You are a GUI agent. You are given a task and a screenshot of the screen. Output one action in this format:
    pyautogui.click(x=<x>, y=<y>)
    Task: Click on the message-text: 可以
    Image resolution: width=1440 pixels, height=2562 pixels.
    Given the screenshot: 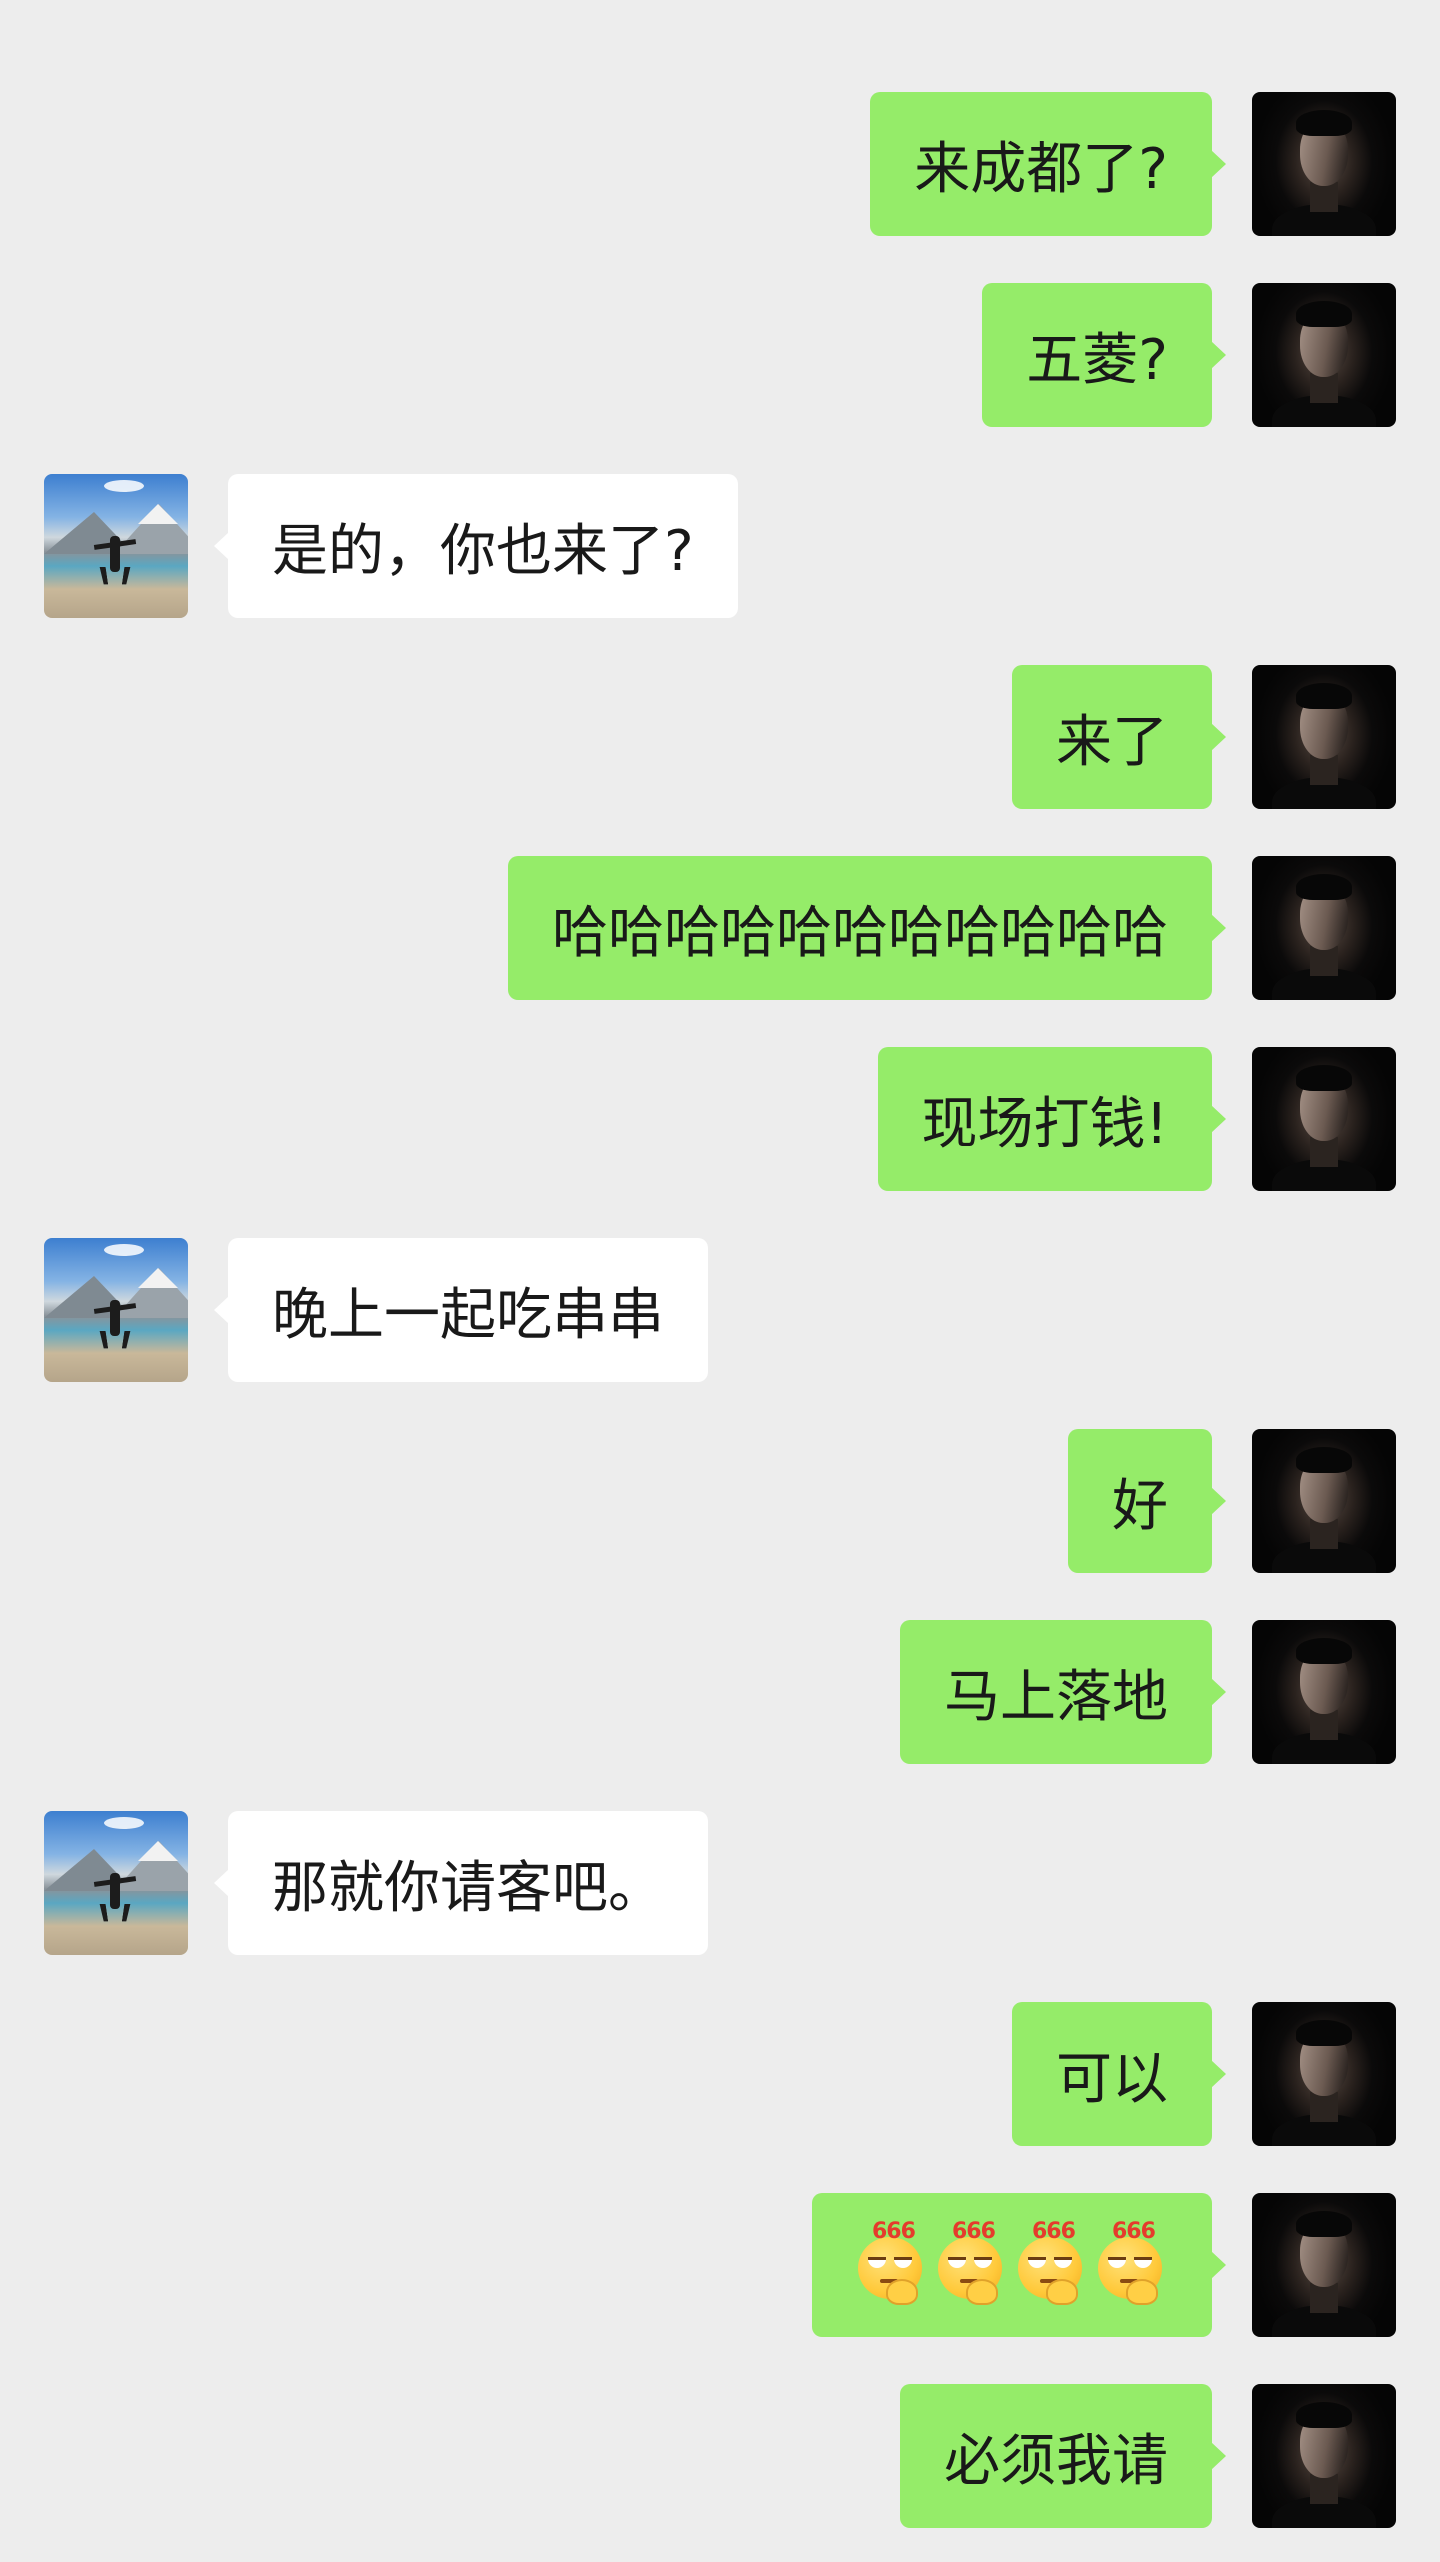 What is the action you would take?
    pyautogui.click(x=1112, y=2079)
    